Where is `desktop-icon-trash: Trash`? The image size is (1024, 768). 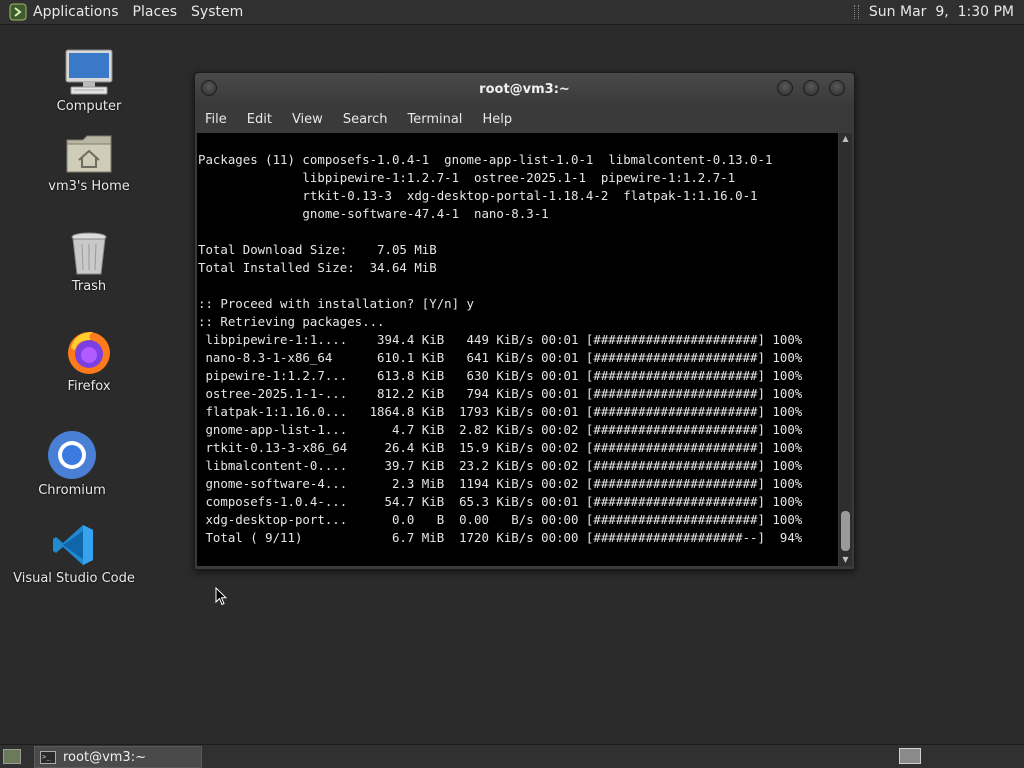 desktop-icon-trash: Trash is located at coordinates (89, 260).